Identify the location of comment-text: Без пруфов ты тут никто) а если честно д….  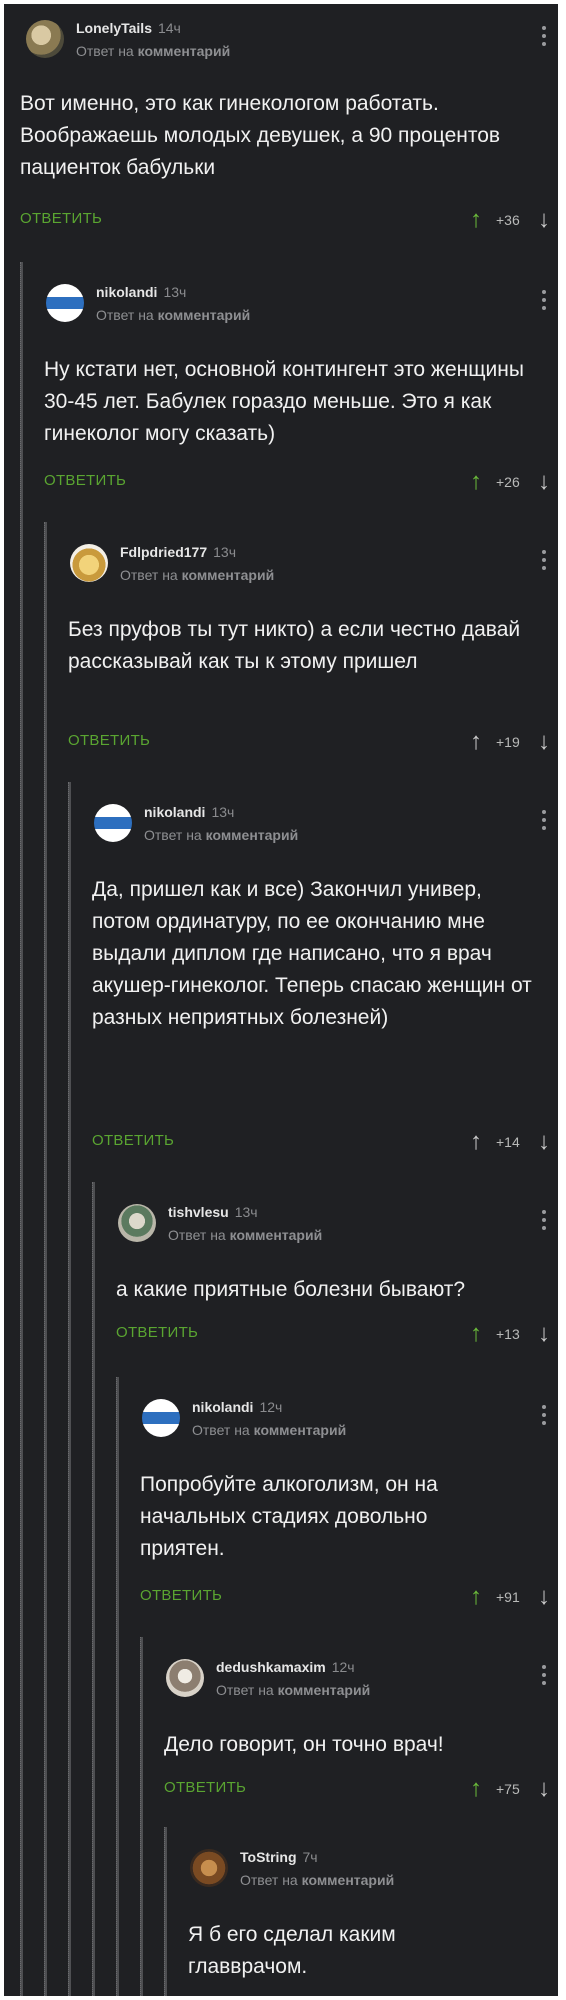
(294, 645).